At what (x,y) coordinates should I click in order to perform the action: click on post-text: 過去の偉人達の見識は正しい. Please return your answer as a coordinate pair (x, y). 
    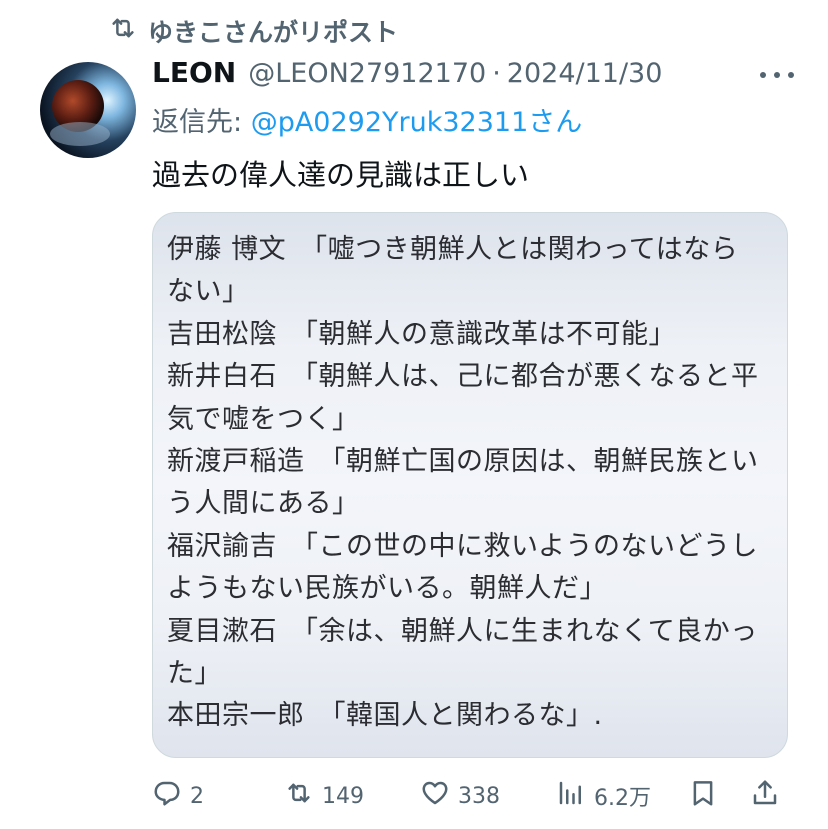
    Looking at the image, I should click on (341, 175).